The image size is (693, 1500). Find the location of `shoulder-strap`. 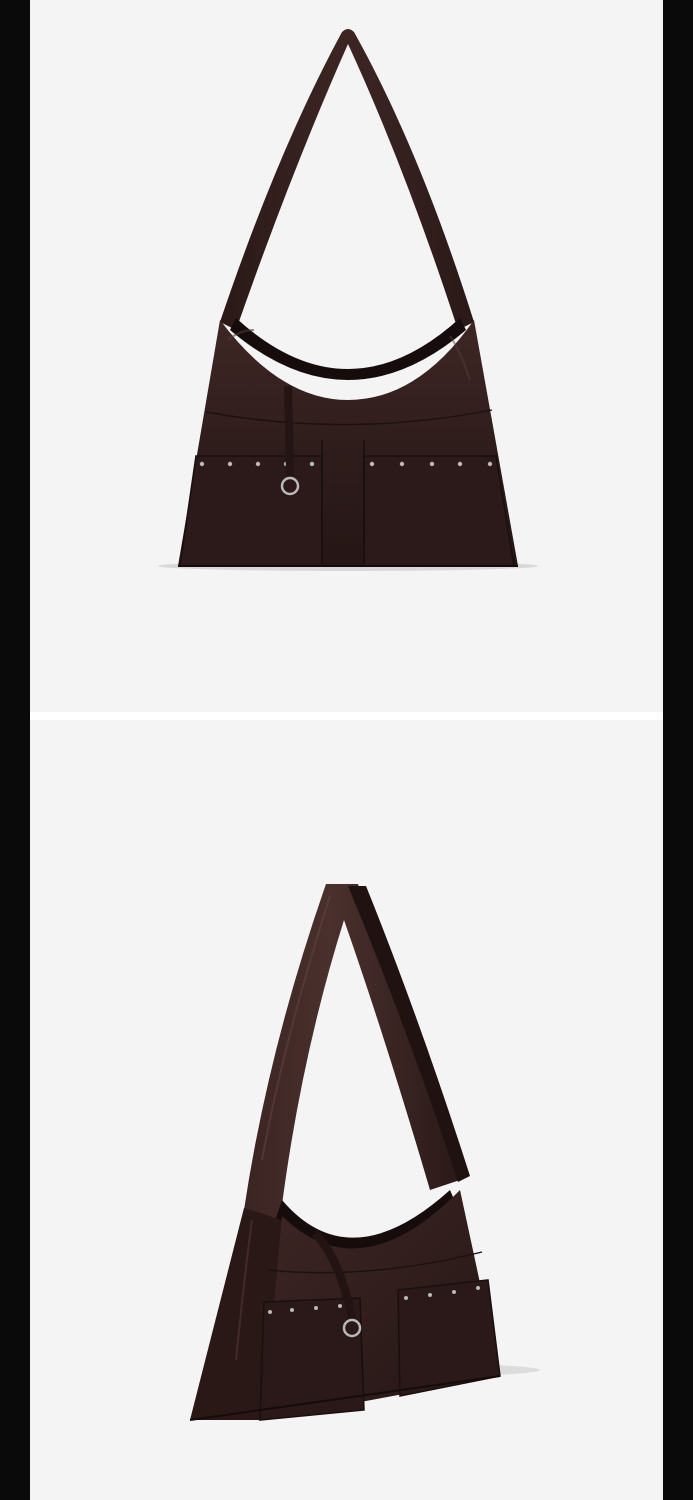

shoulder-strap is located at coordinates (347, 179).